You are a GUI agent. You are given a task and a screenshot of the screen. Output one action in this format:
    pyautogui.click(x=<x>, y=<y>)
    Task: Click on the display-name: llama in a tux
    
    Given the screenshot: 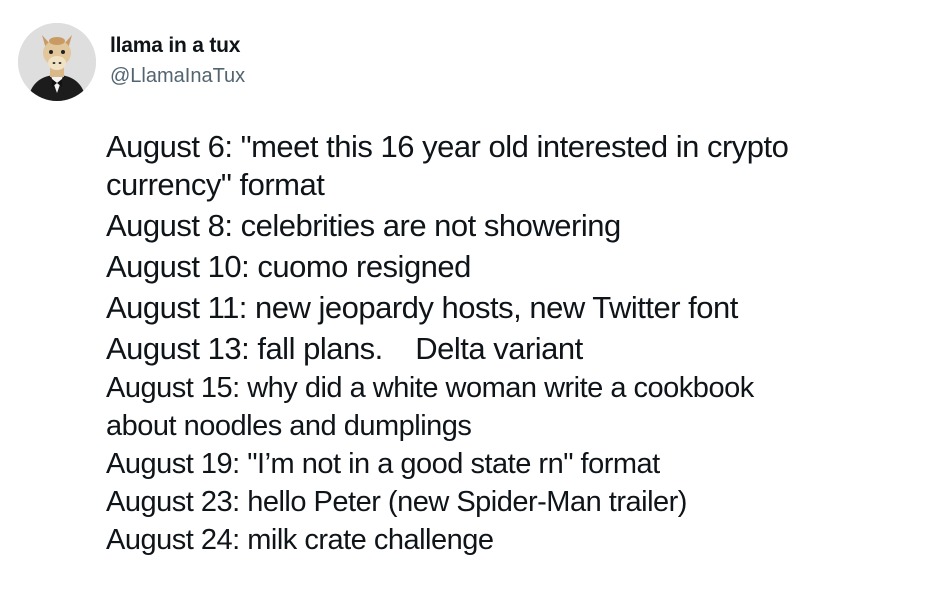 What is the action you would take?
    pyautogui.click(x=177, y=46)
    